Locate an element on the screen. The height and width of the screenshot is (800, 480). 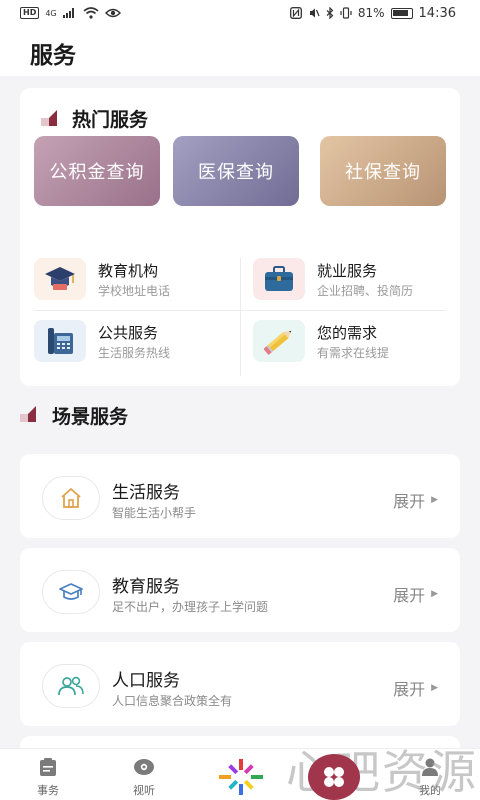
housing-fund-query-button: 公积金查询 is located at coordinates (97, 171).